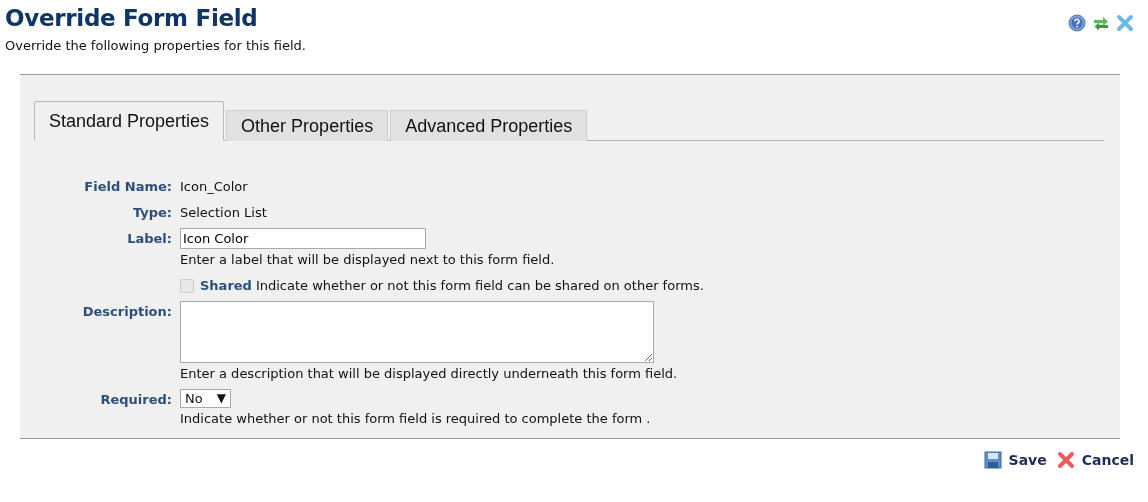  I want to click on field-label: Label:, so click(149, 238).